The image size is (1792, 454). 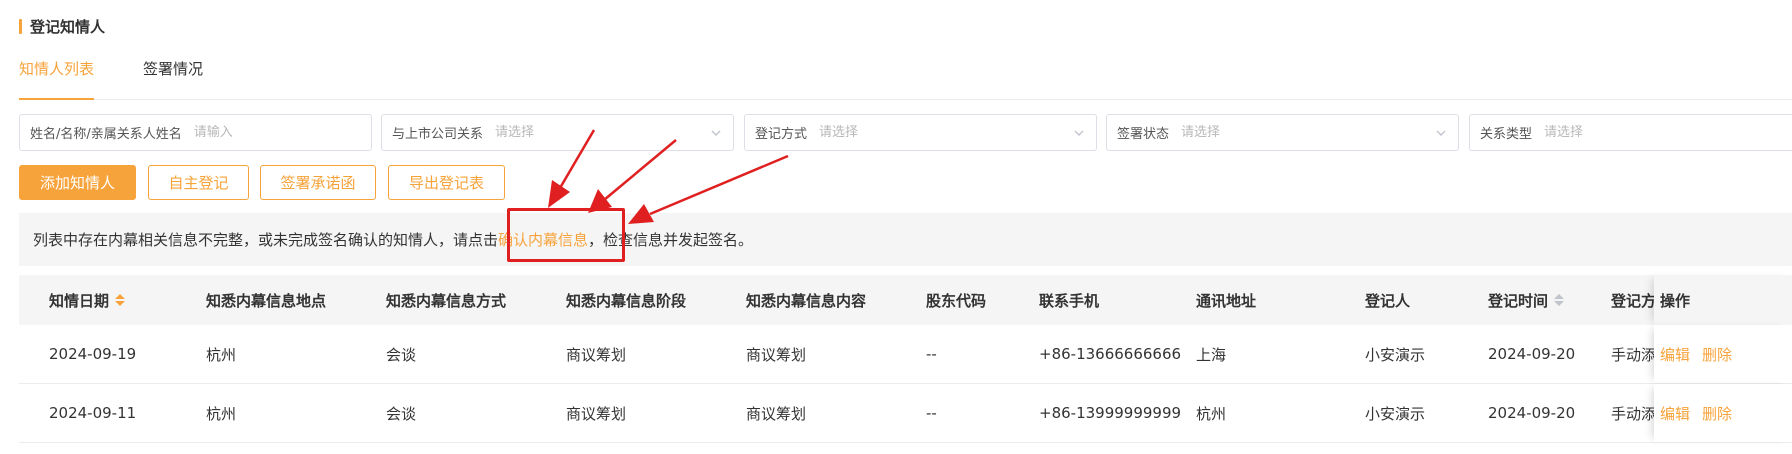 I want to click on sign-status-select, so click(x=1304, y=132).